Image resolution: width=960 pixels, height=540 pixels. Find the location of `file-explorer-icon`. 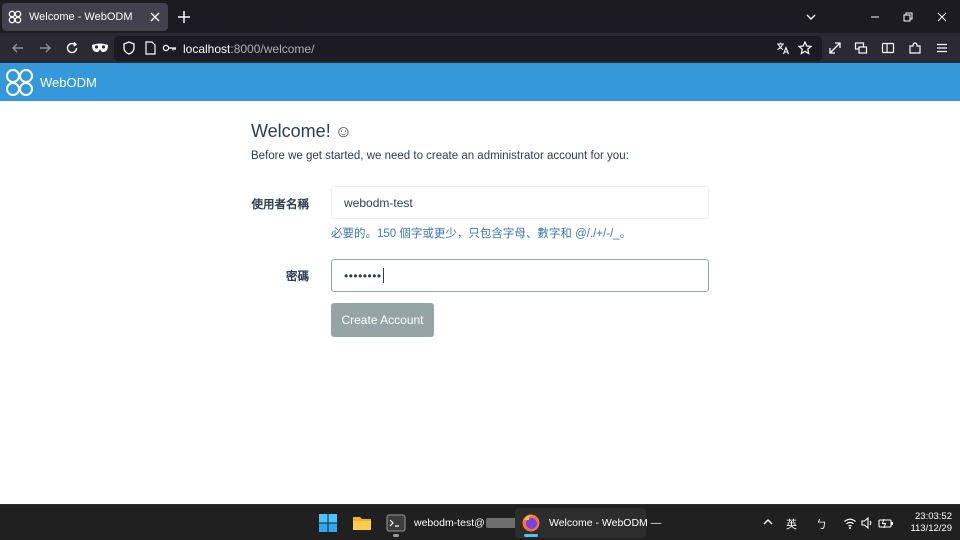

file-explorer-icon is located at coordinates (362, 523).